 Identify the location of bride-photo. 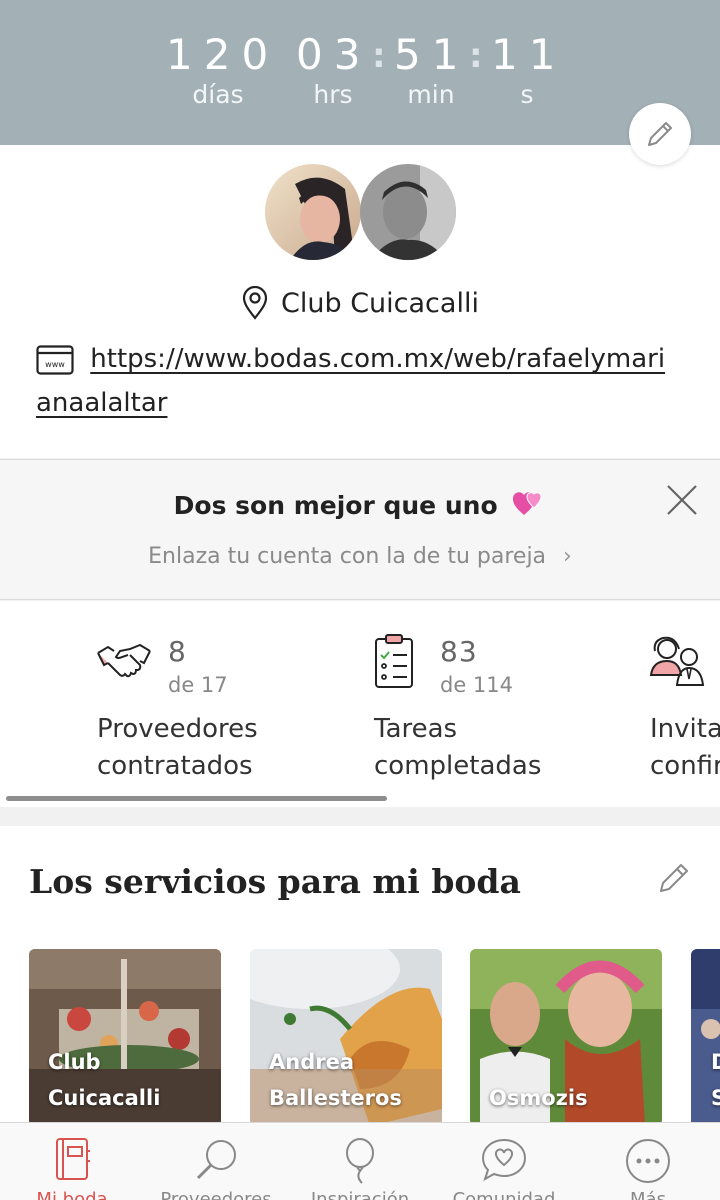
(313, 212).